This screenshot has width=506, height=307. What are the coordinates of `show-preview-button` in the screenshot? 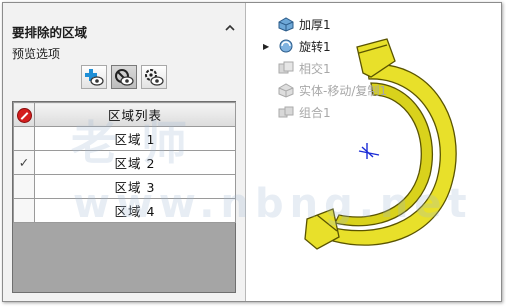 It's located at (94, 77).